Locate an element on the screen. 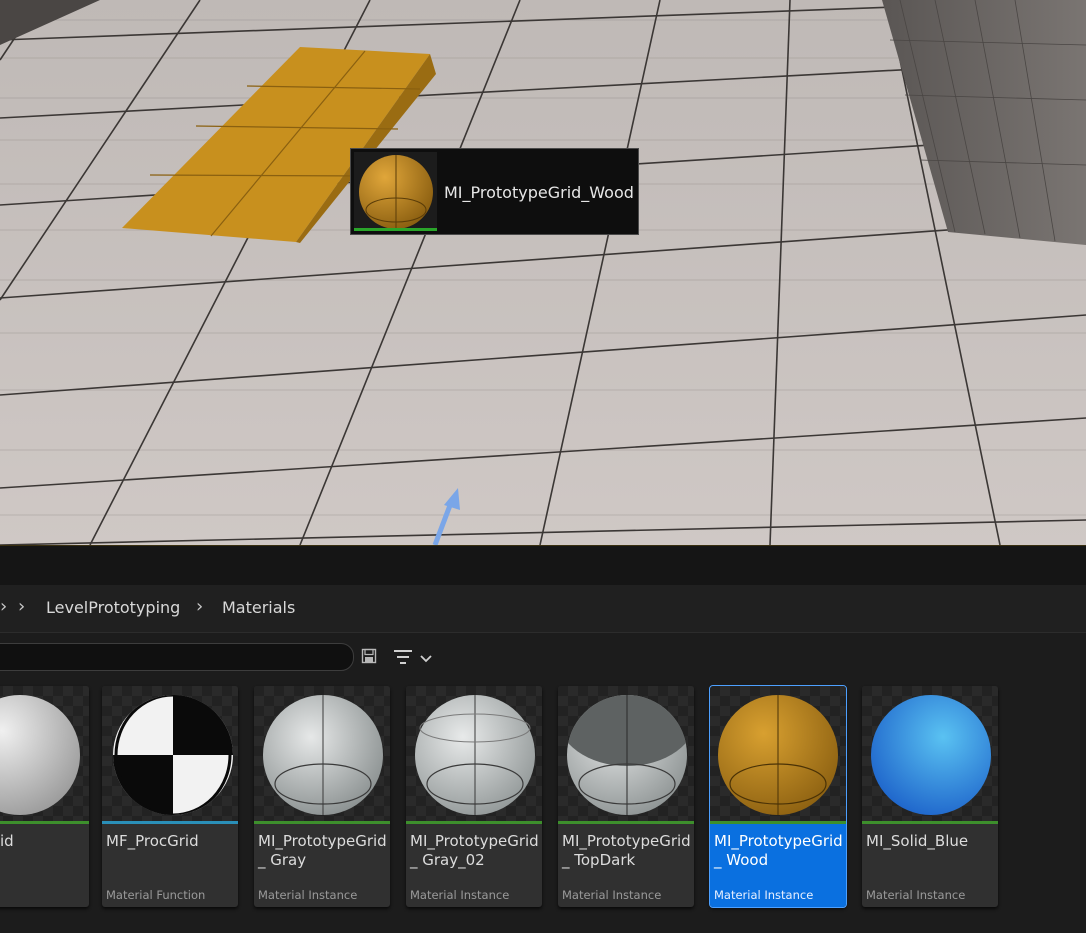  content-browser-toolbar is located at coordinates (543, 657).